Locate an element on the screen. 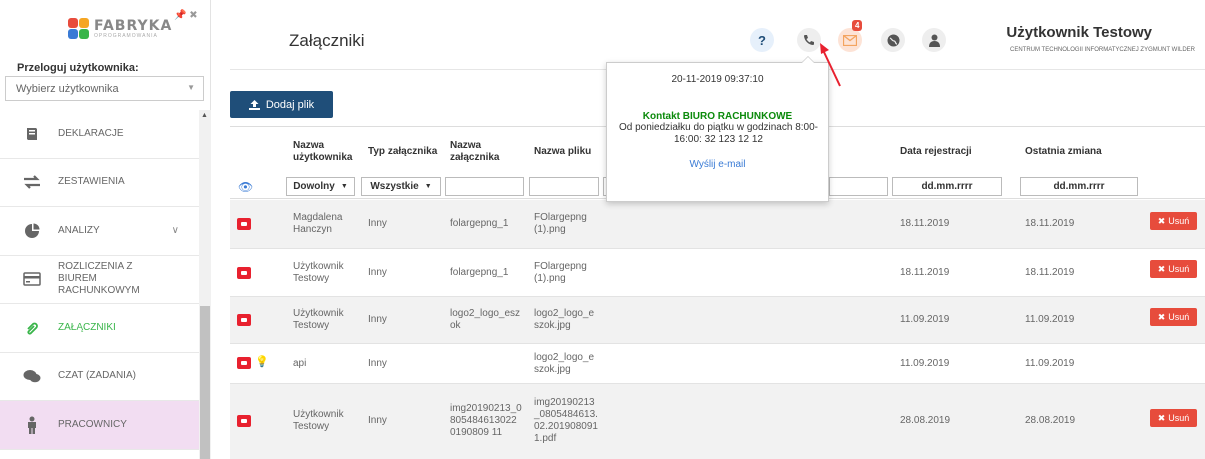 This screenshot has height=459, width=1205. sidebar-item-label: CZAT (ZADANIA) is located at coordinates (97, 376).